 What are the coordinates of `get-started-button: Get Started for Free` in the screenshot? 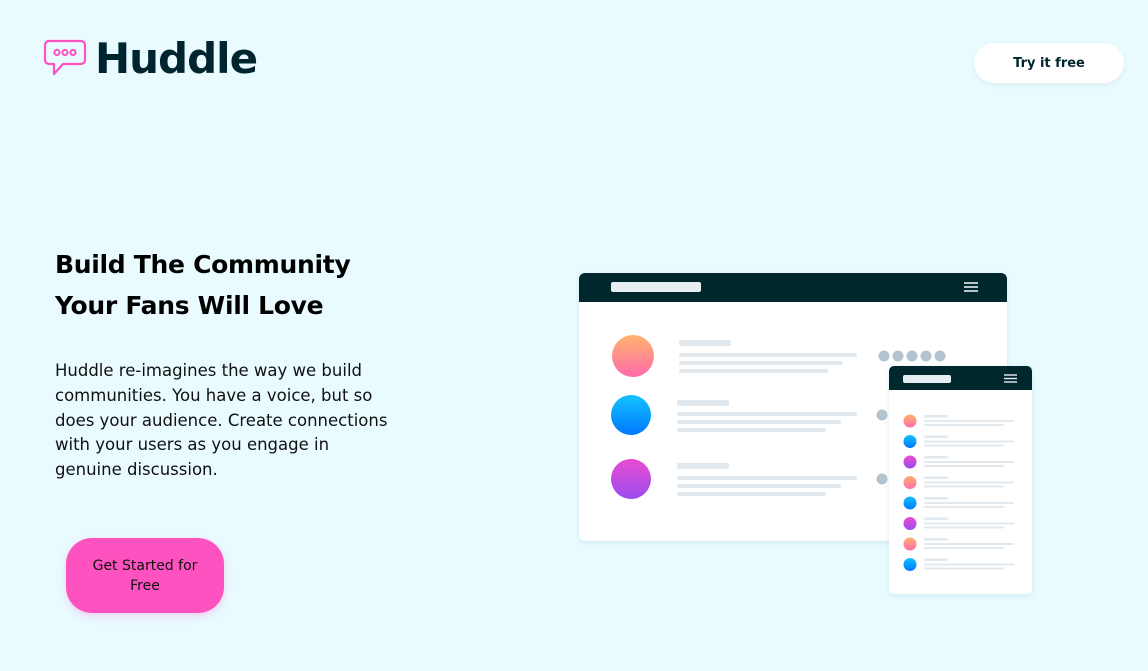 It's located at (145, 575).